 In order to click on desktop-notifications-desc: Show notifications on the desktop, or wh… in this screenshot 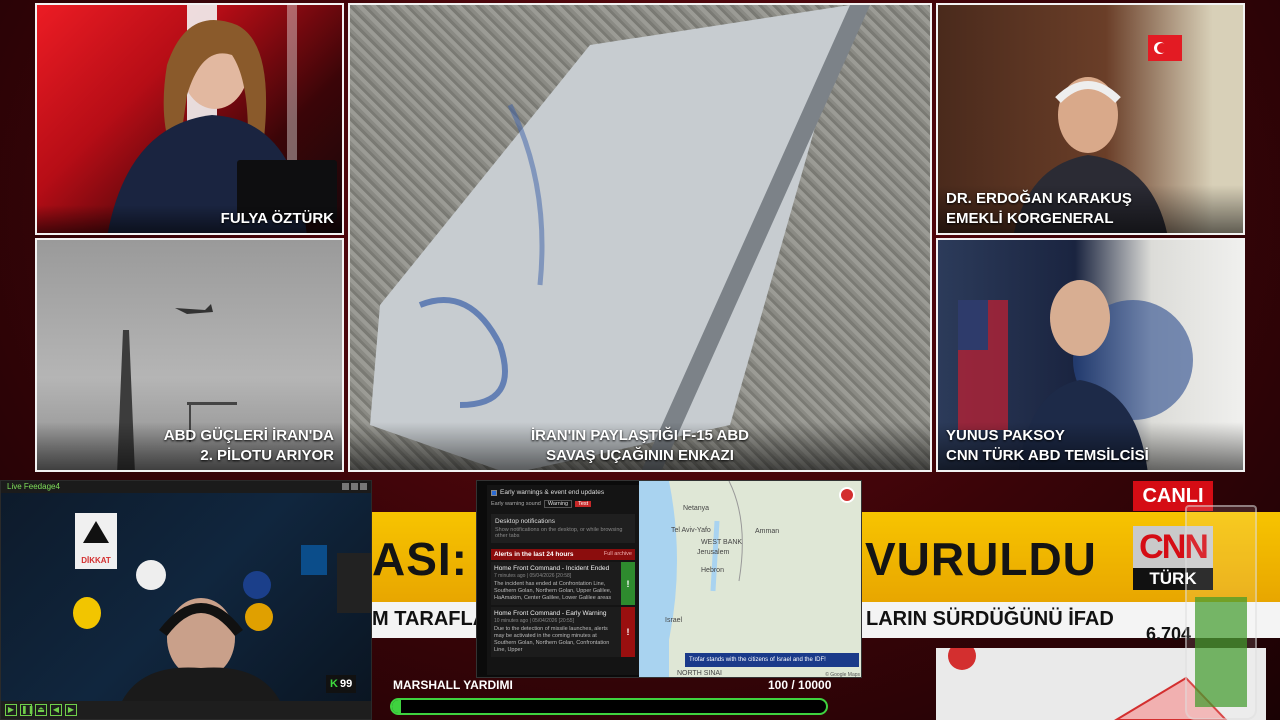, I will do `click(559, 533)`.